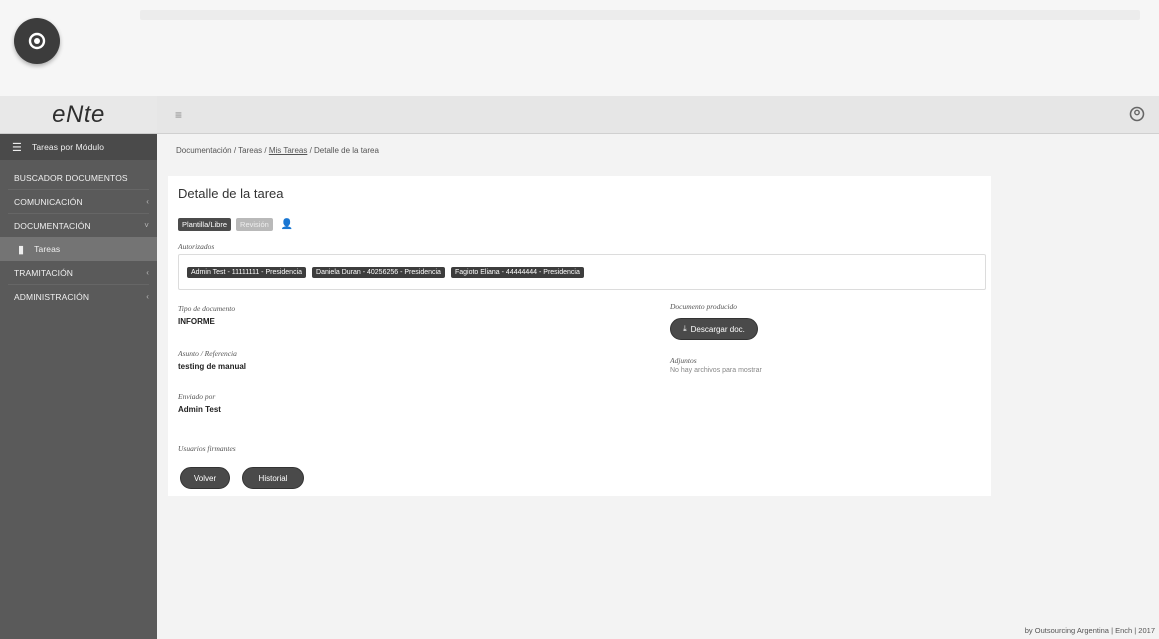  What do you see at coordinates (346, 150) in the screenshot?
I see `breadcrumb-current: Detalle de la tarea` at bounding box center [346, 150].